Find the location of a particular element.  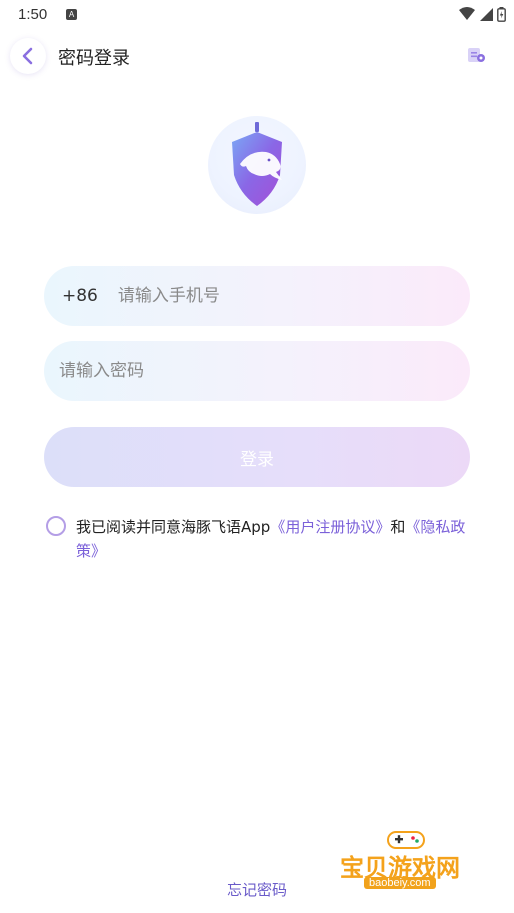

watermark-url: baobeiy.com is located at coordinates (400, 883).